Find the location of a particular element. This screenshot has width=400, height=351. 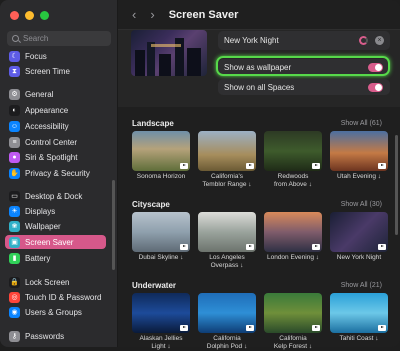

selected-screen-saver: New York Night × is located at coordinates (304, 40).